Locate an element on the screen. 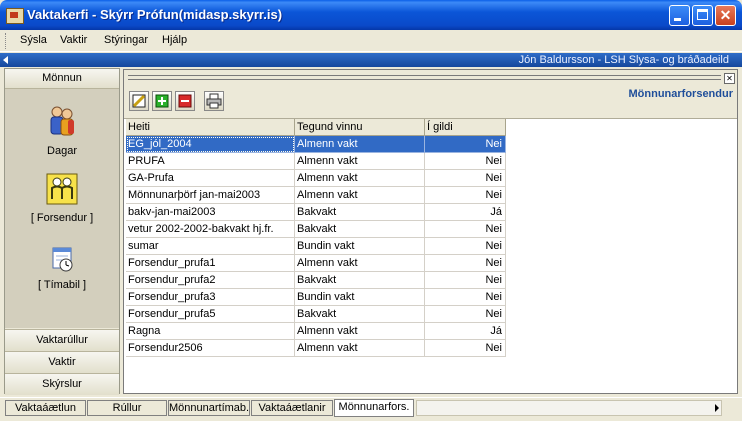 The width and height of the screenshot is (742, 421). cell-heiti: Forsendur_prufa3 is located at coordinates (210, 297).